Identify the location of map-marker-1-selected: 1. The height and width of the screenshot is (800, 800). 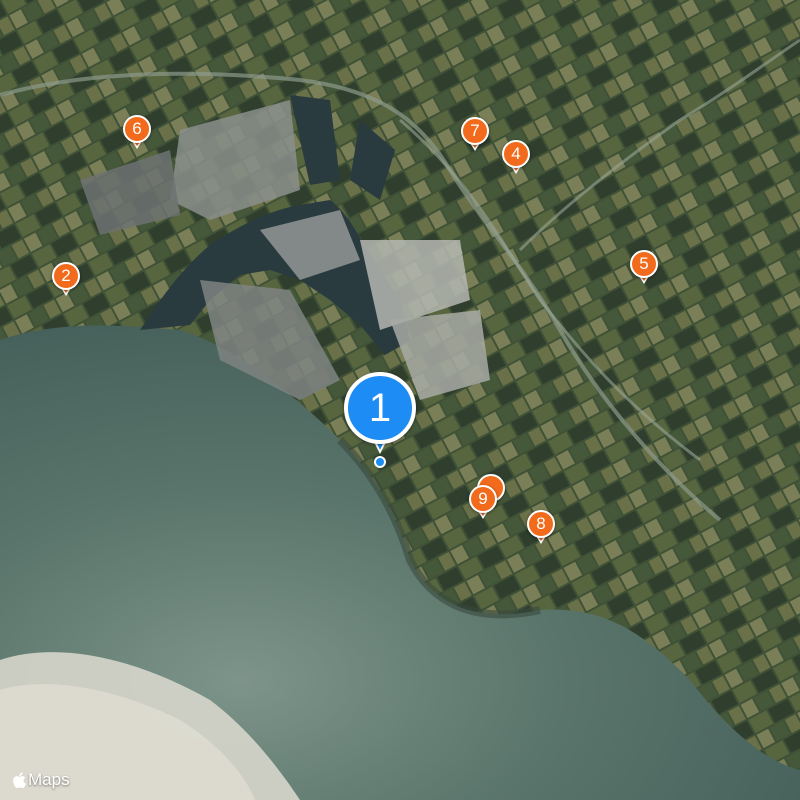
(380, 420).